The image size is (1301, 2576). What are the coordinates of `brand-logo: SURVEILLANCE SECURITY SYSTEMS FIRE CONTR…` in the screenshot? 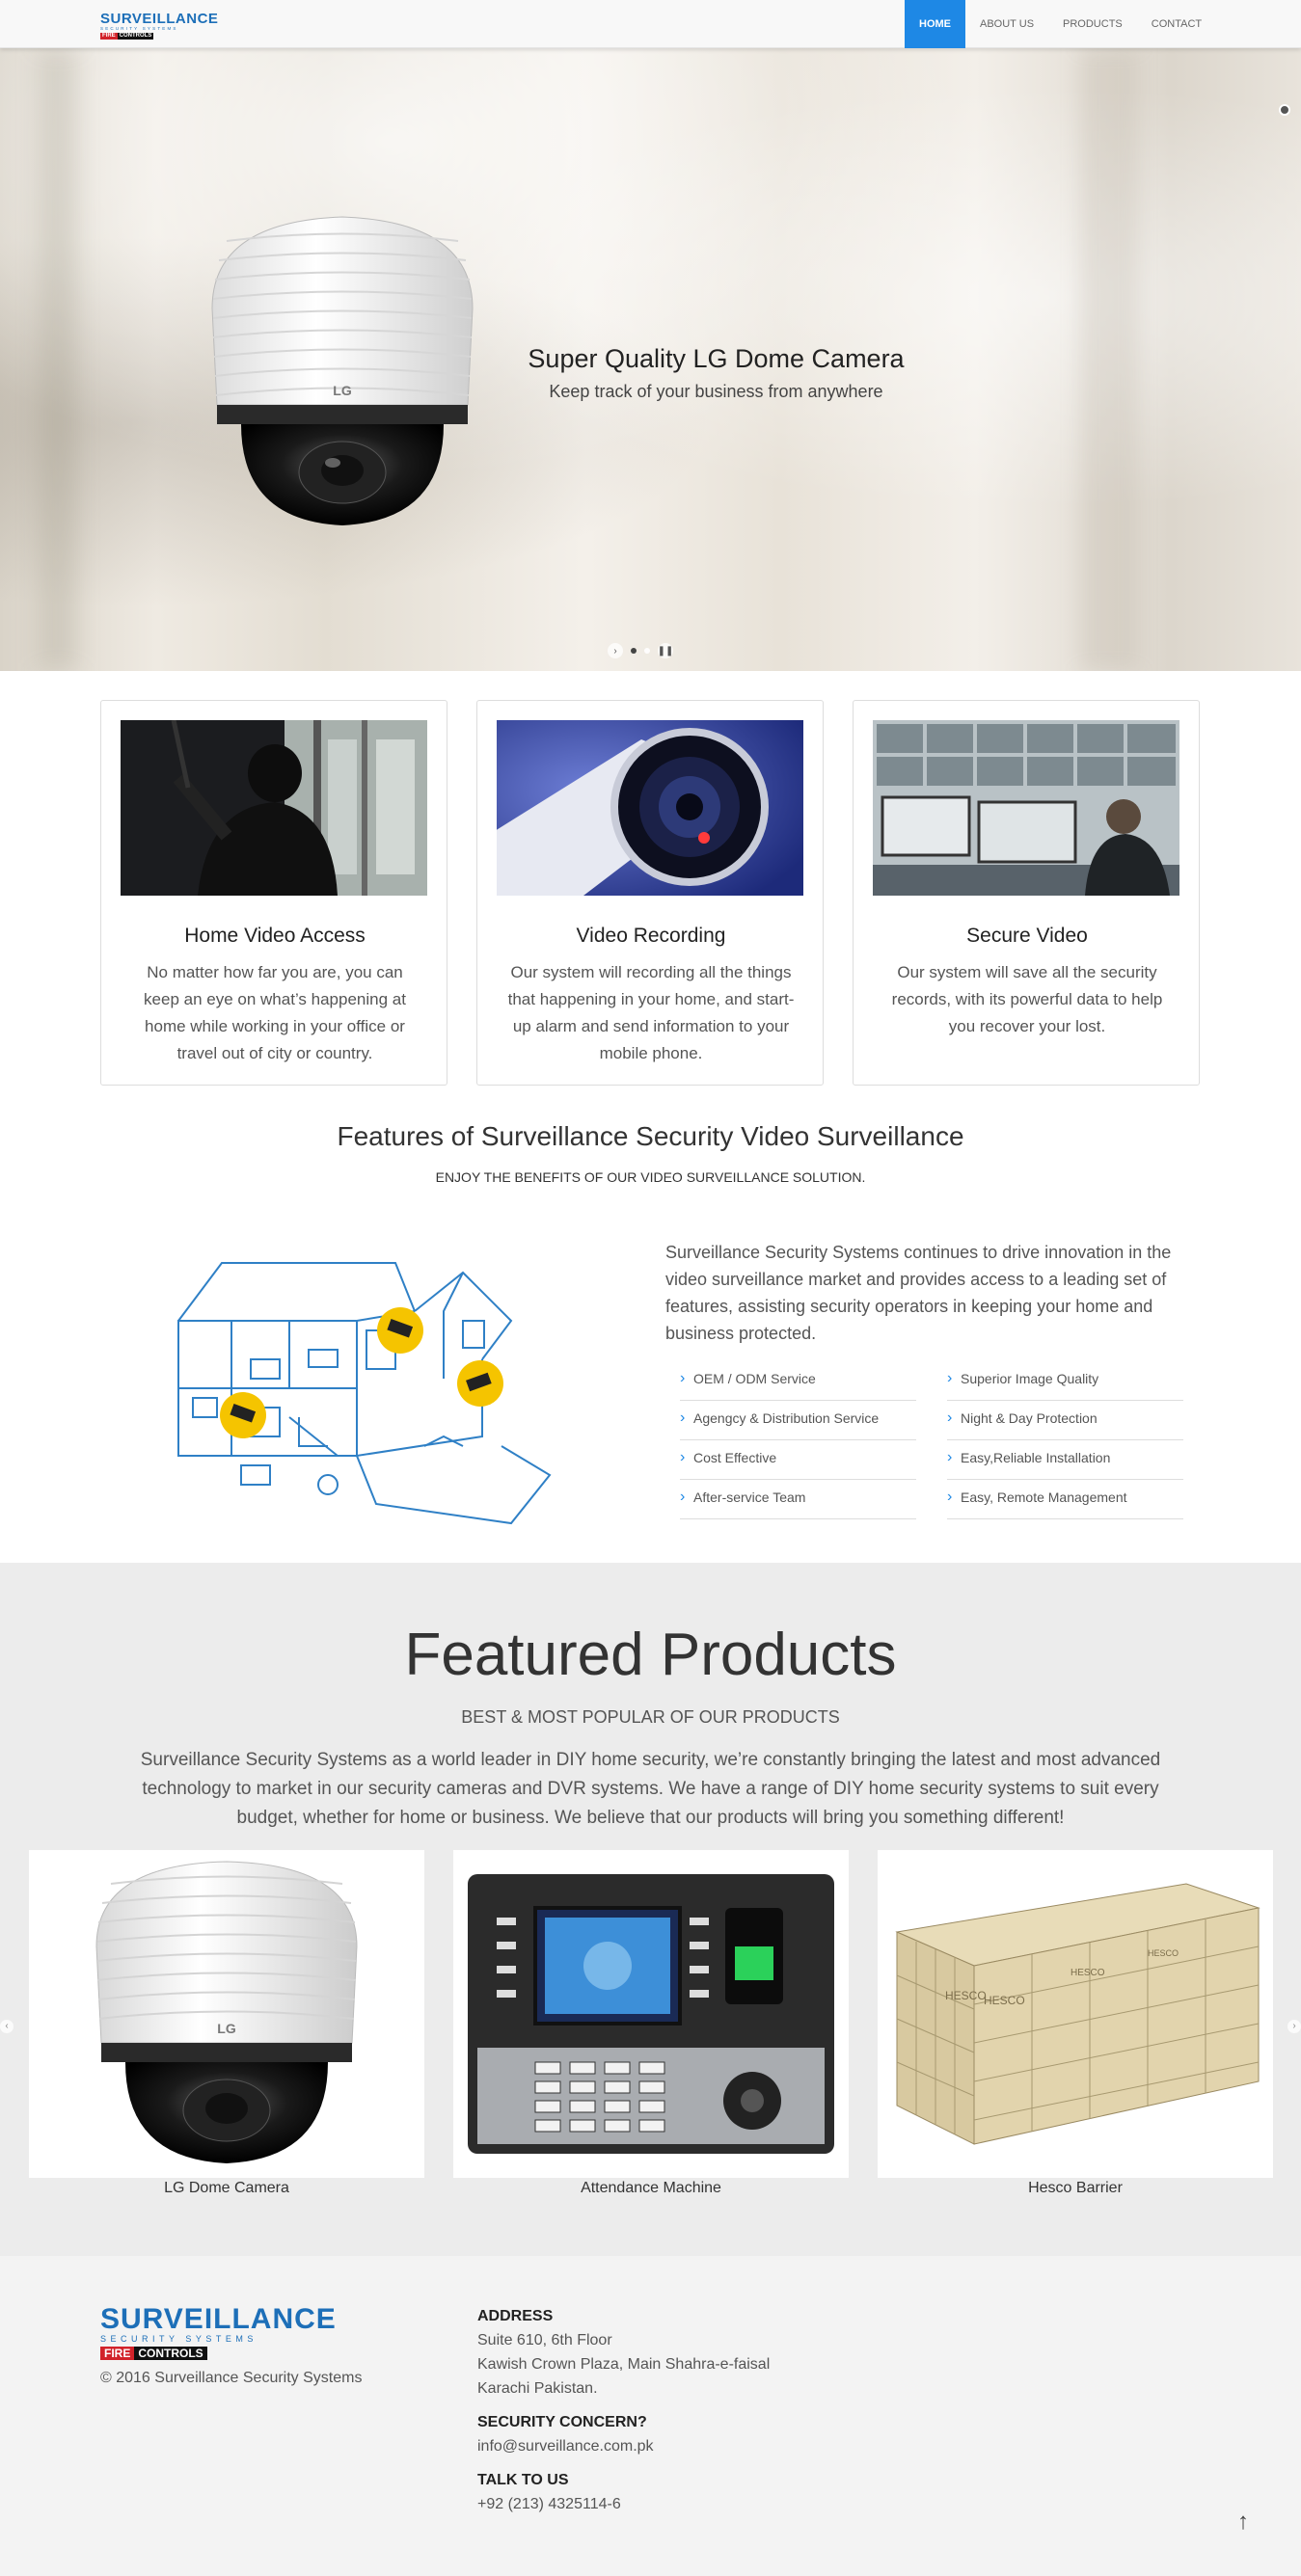 It's located at (159, 29).